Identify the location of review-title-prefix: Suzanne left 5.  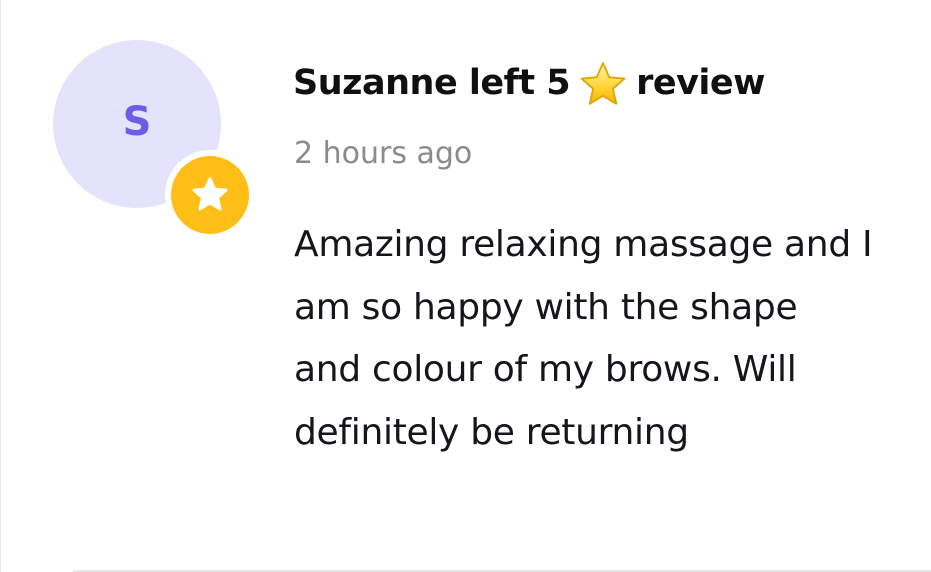
(432, 83).